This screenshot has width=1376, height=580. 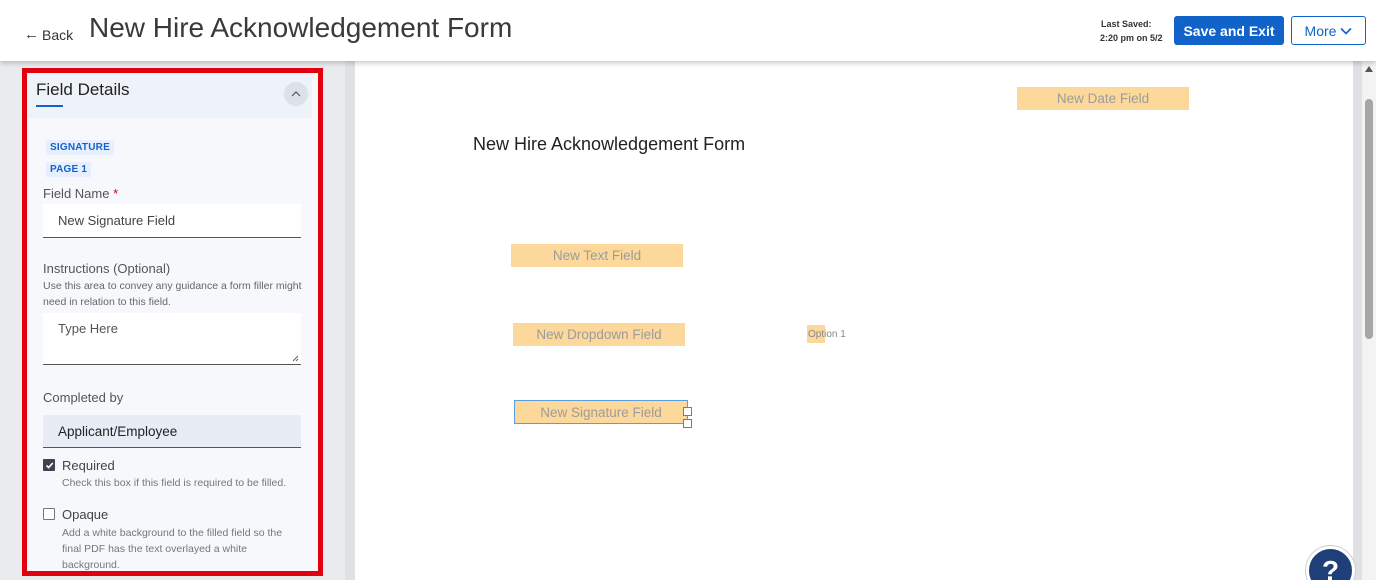 I want to click on back-label: Back, so click(x=58, y=35).